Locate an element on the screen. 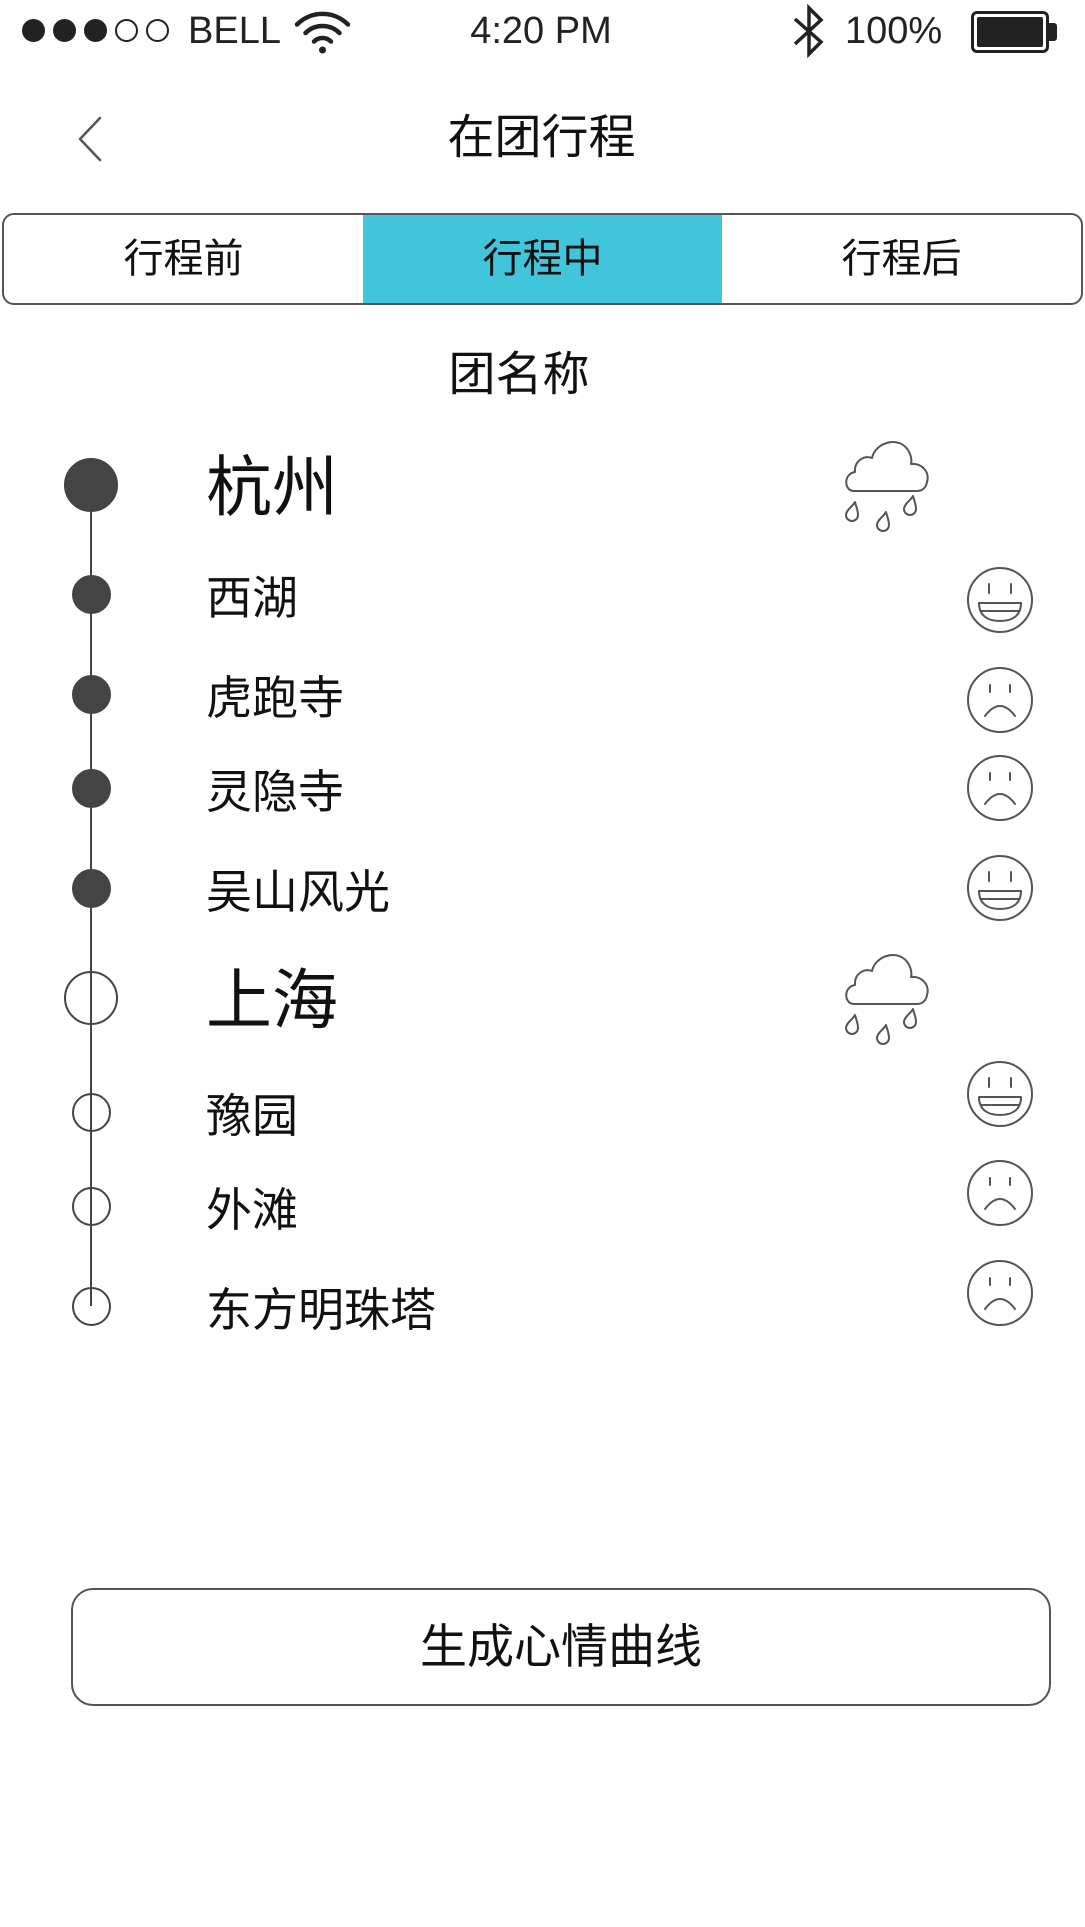  tab-after-trip: 行程后 is located at coordinates (901, 259).